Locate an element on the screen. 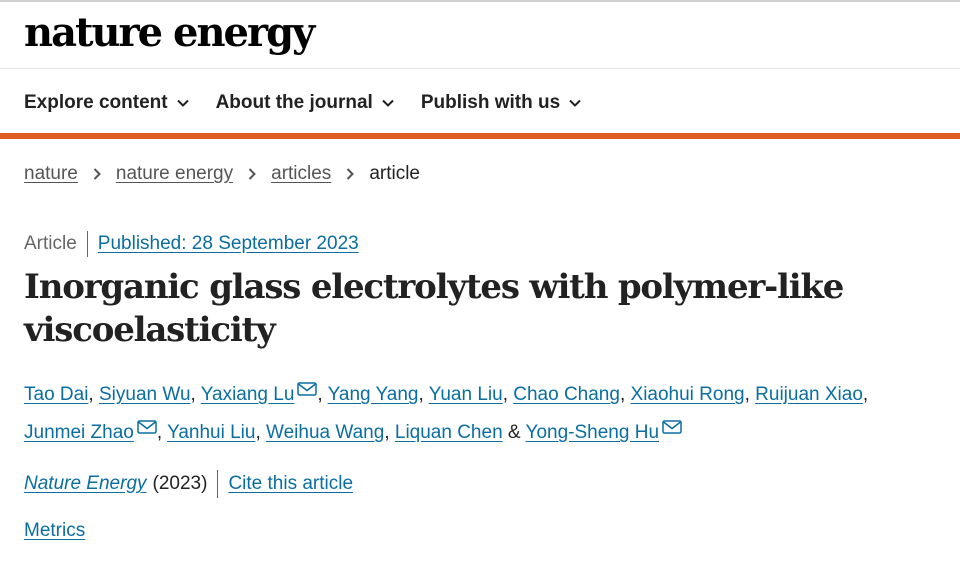 The width and height of the screenshot is (960, 582). author-link: Yanhui Liu is located at coordinates (211, 432).